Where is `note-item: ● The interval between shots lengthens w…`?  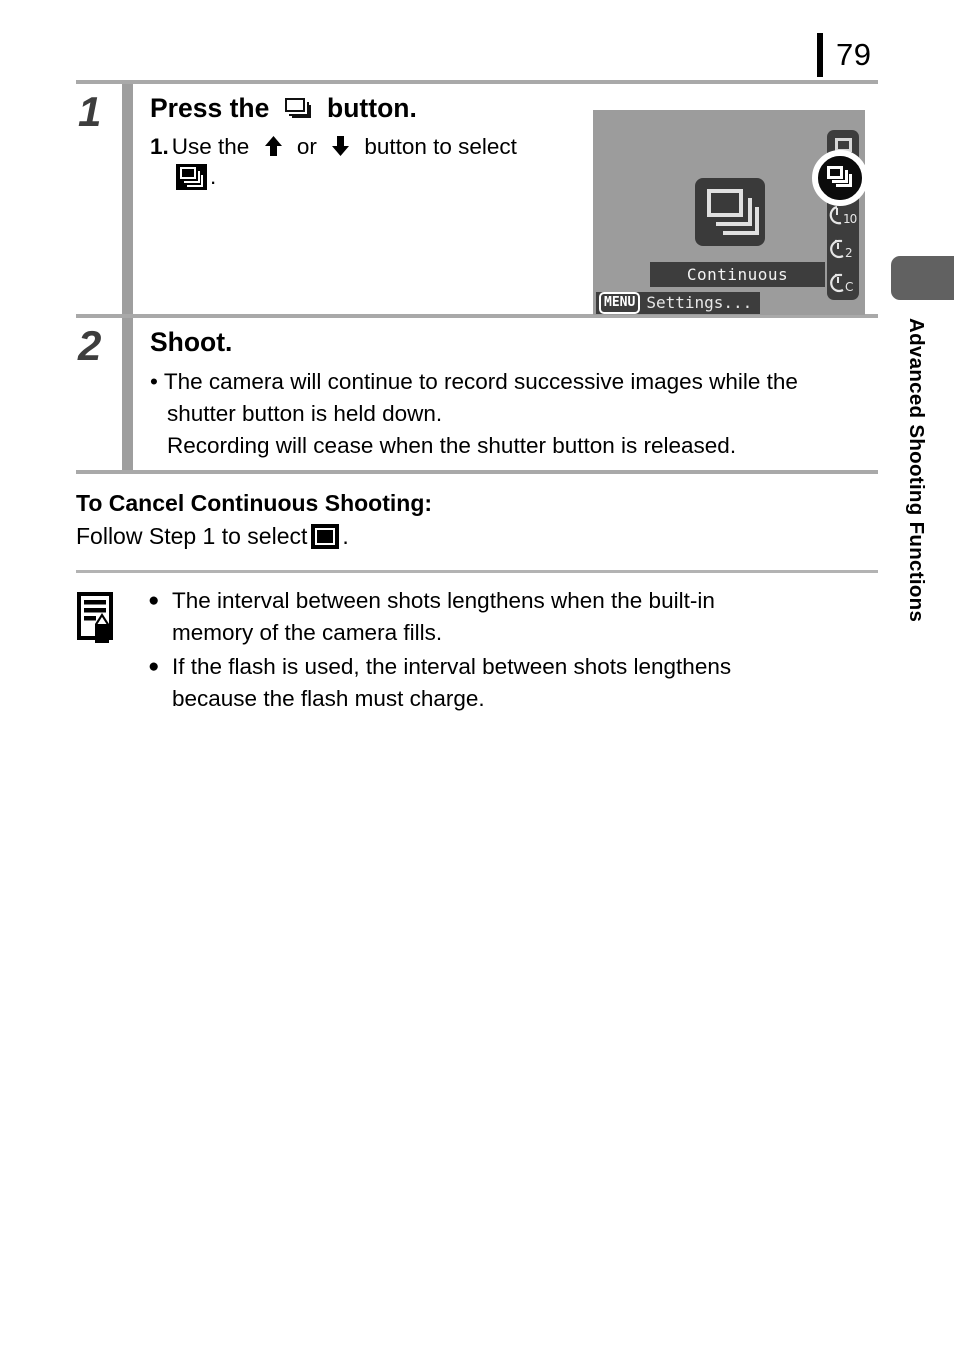
note-item: ● The interval between shots lengthens w… is located at coordinates (512, 617).